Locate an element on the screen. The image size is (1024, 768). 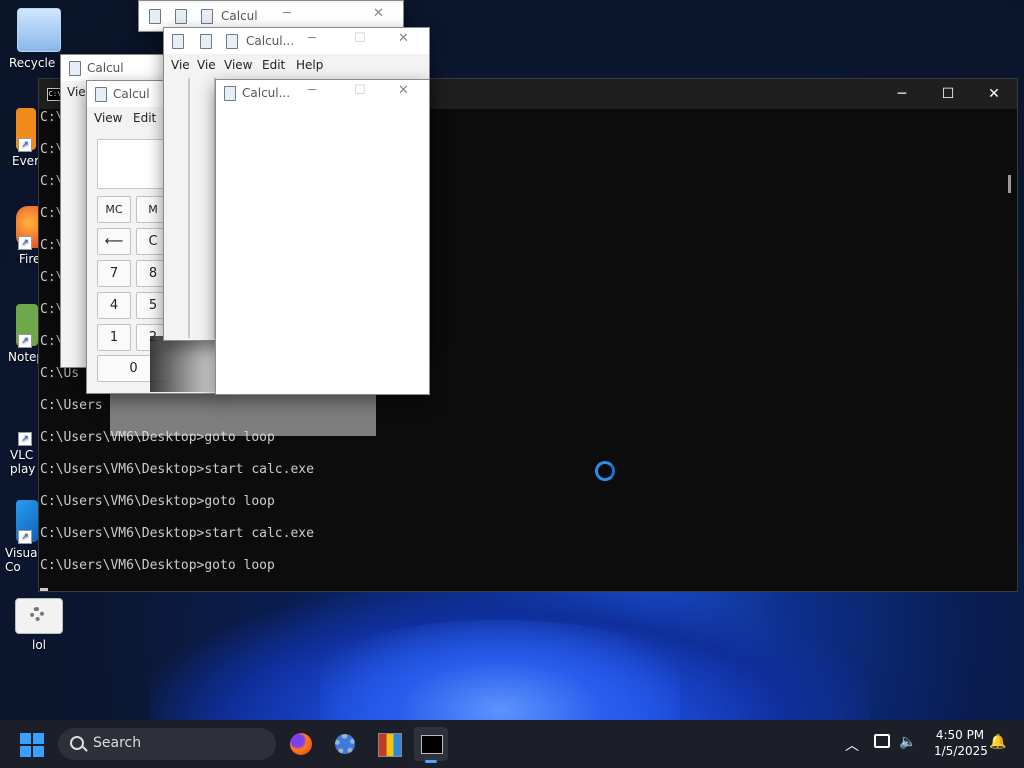
menu-help: Help is located at coordinates (309, 65).